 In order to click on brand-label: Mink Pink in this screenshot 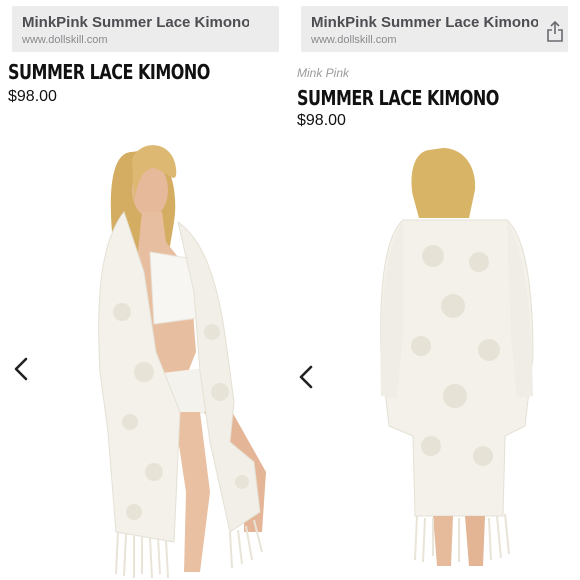, I will do `click(323, 73)`.